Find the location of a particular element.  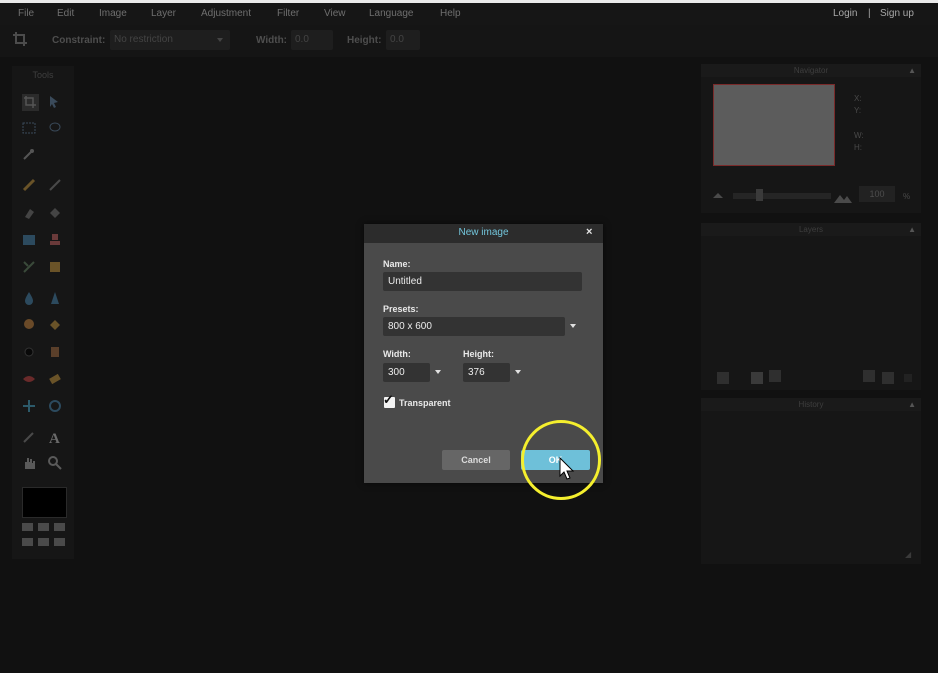

zoom-slider-track is located at coordinates (782, 196).